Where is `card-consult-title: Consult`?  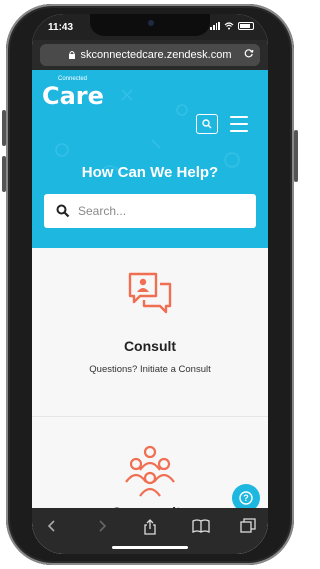
card-consult-title: Consult is located at coordinates (150, 346).